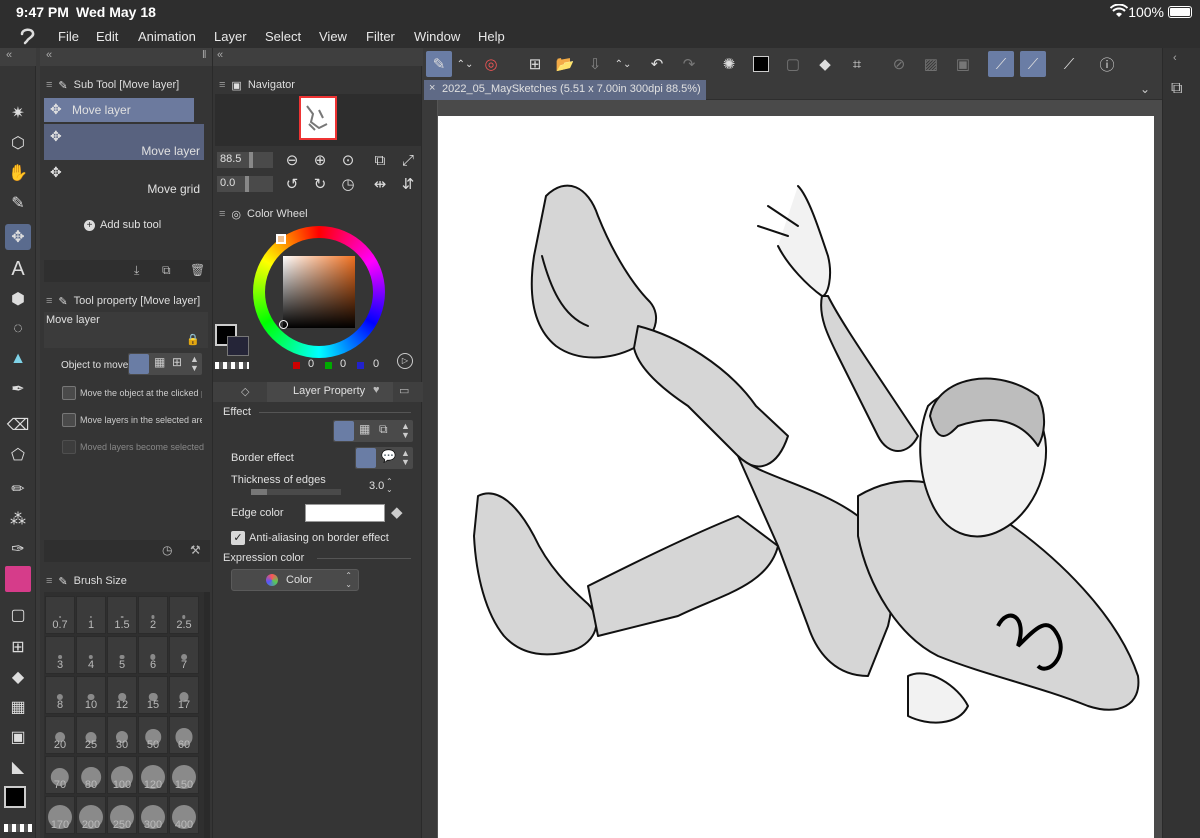 The width and height of the screenshot is (1200, 838). I want to click on subtool-item-move-grid: ✥ Move grid, so click(124, 179).